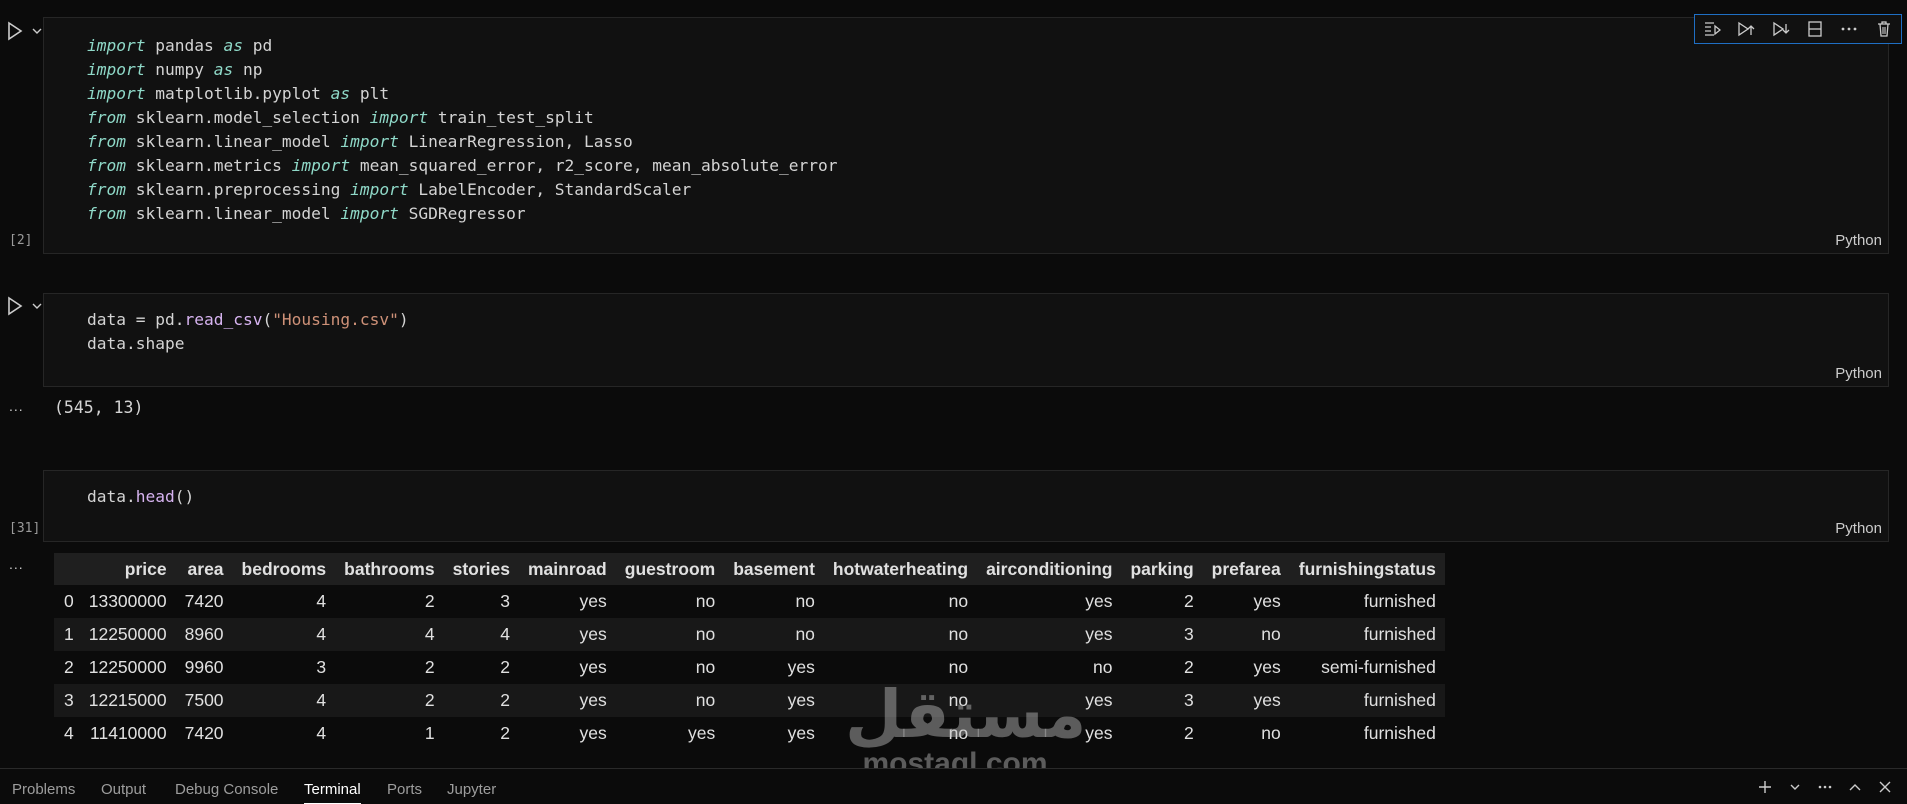 This screenshot has height=804, width=1907. I want to click on run-above-icon, so click(1746, 29).